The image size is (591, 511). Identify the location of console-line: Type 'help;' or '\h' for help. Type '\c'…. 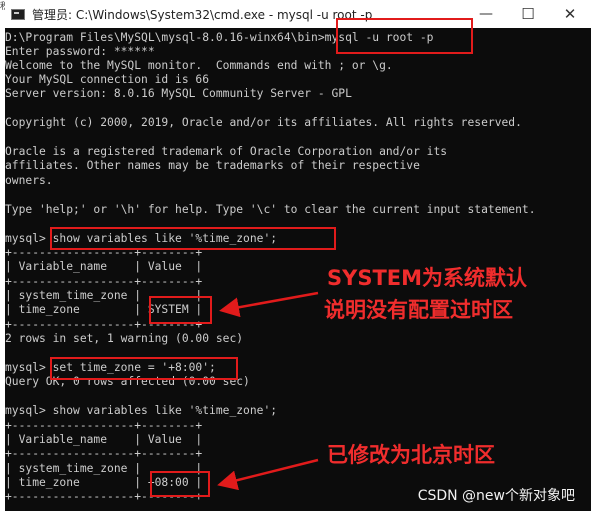
(270, 209).